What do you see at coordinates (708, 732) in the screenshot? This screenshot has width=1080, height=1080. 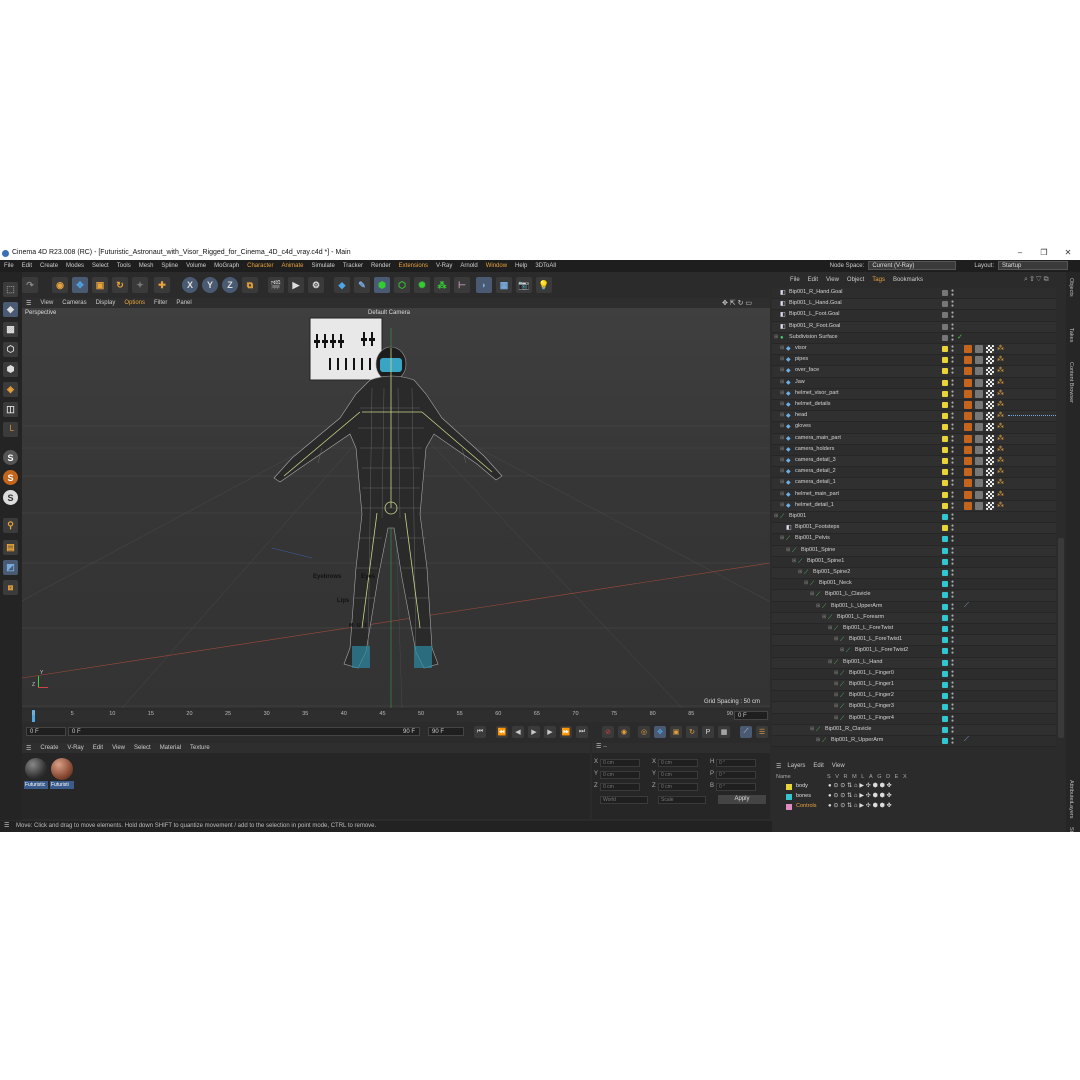 I see `key-parameter-icon: P` at bounding box center [708, 732].